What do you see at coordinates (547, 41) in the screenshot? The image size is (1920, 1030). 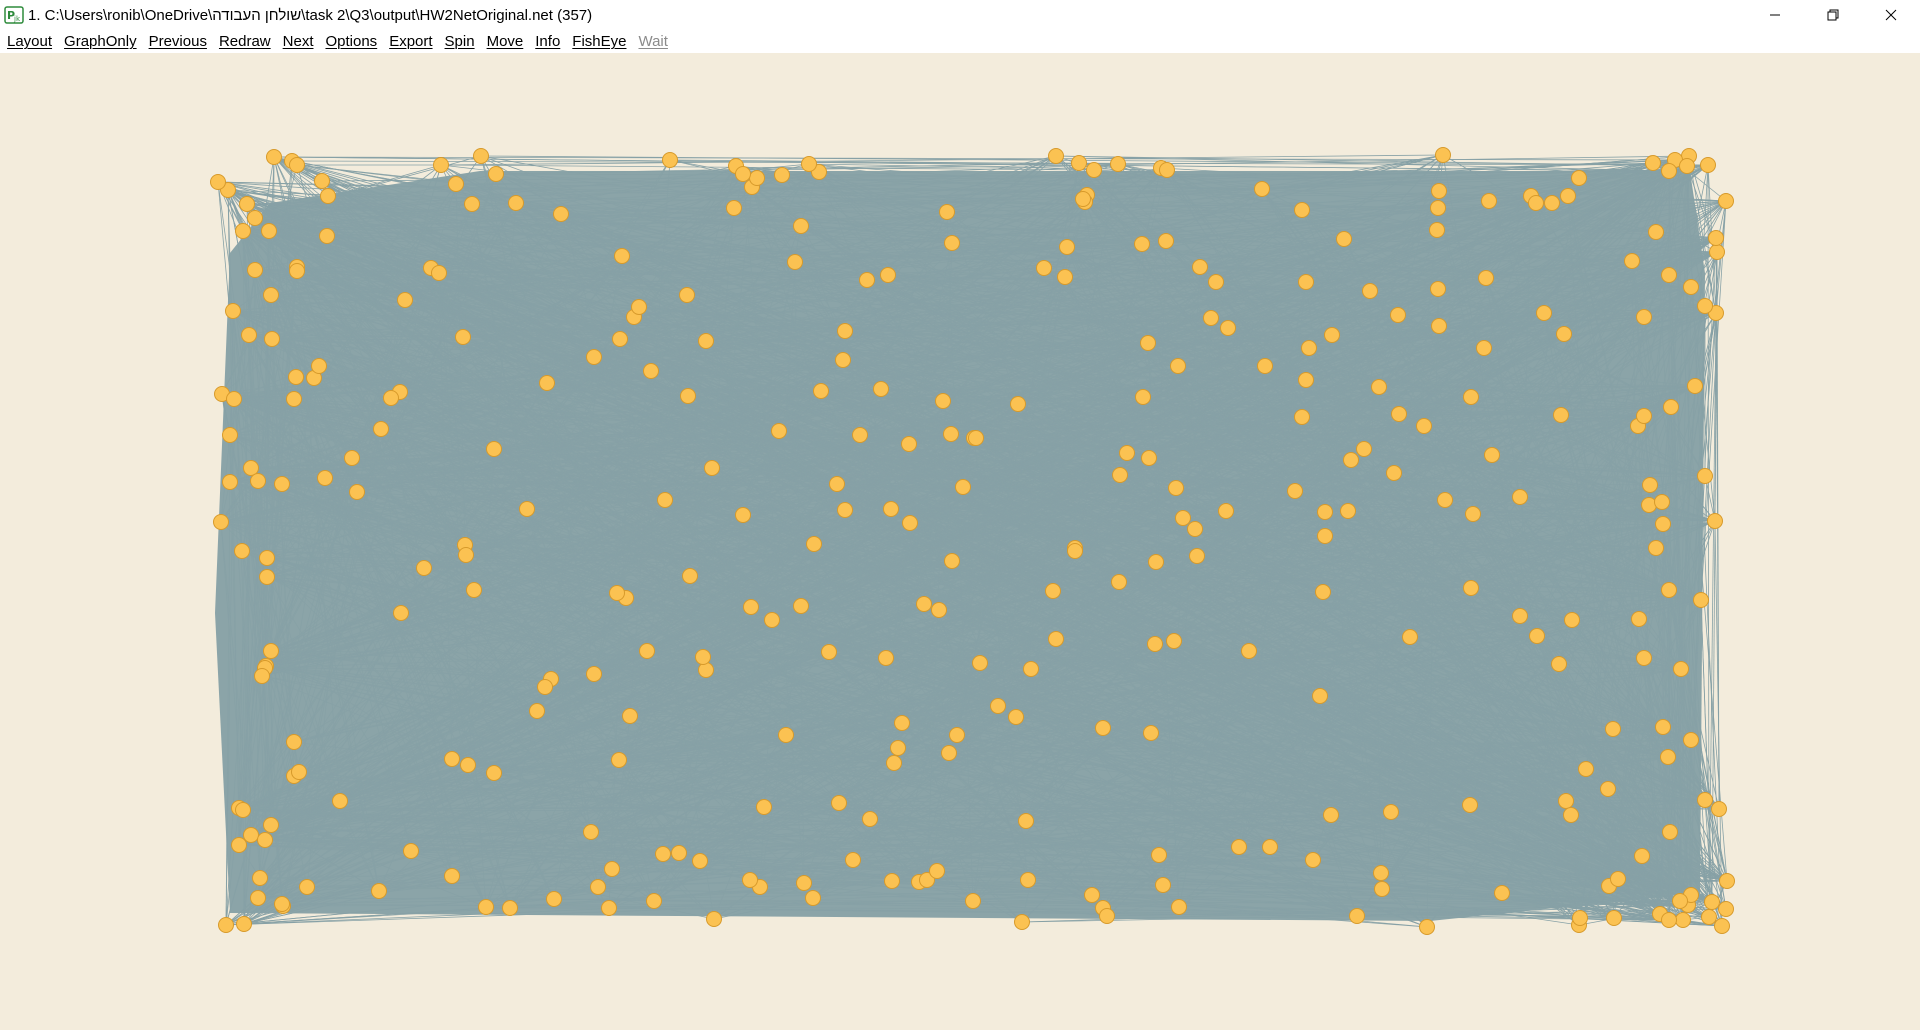 I see `menu-info: Info` at bounding box center [547, 41].